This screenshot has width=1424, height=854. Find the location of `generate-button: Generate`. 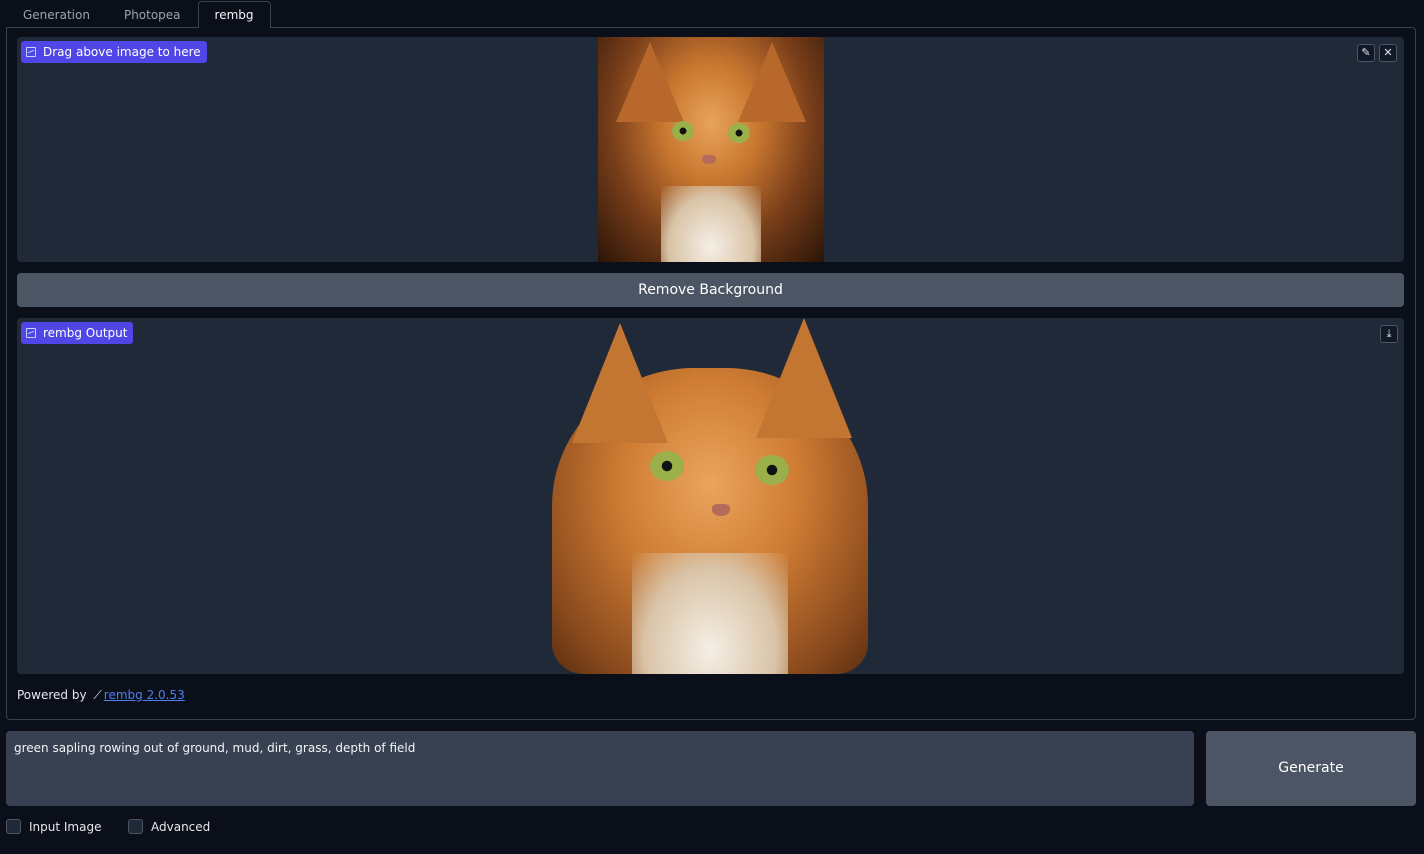

generate-button: Generate is located at coordinates (1311, 768).